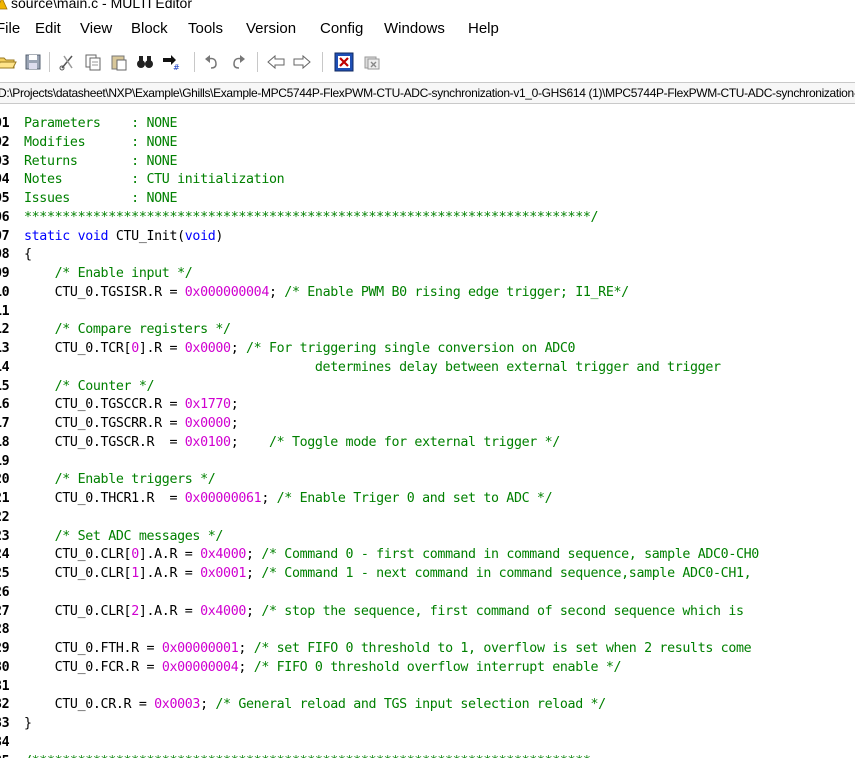 The width and height of the screenshot is (855, 758). I want to click on code-number: 0x00000001, so click(200, 648).